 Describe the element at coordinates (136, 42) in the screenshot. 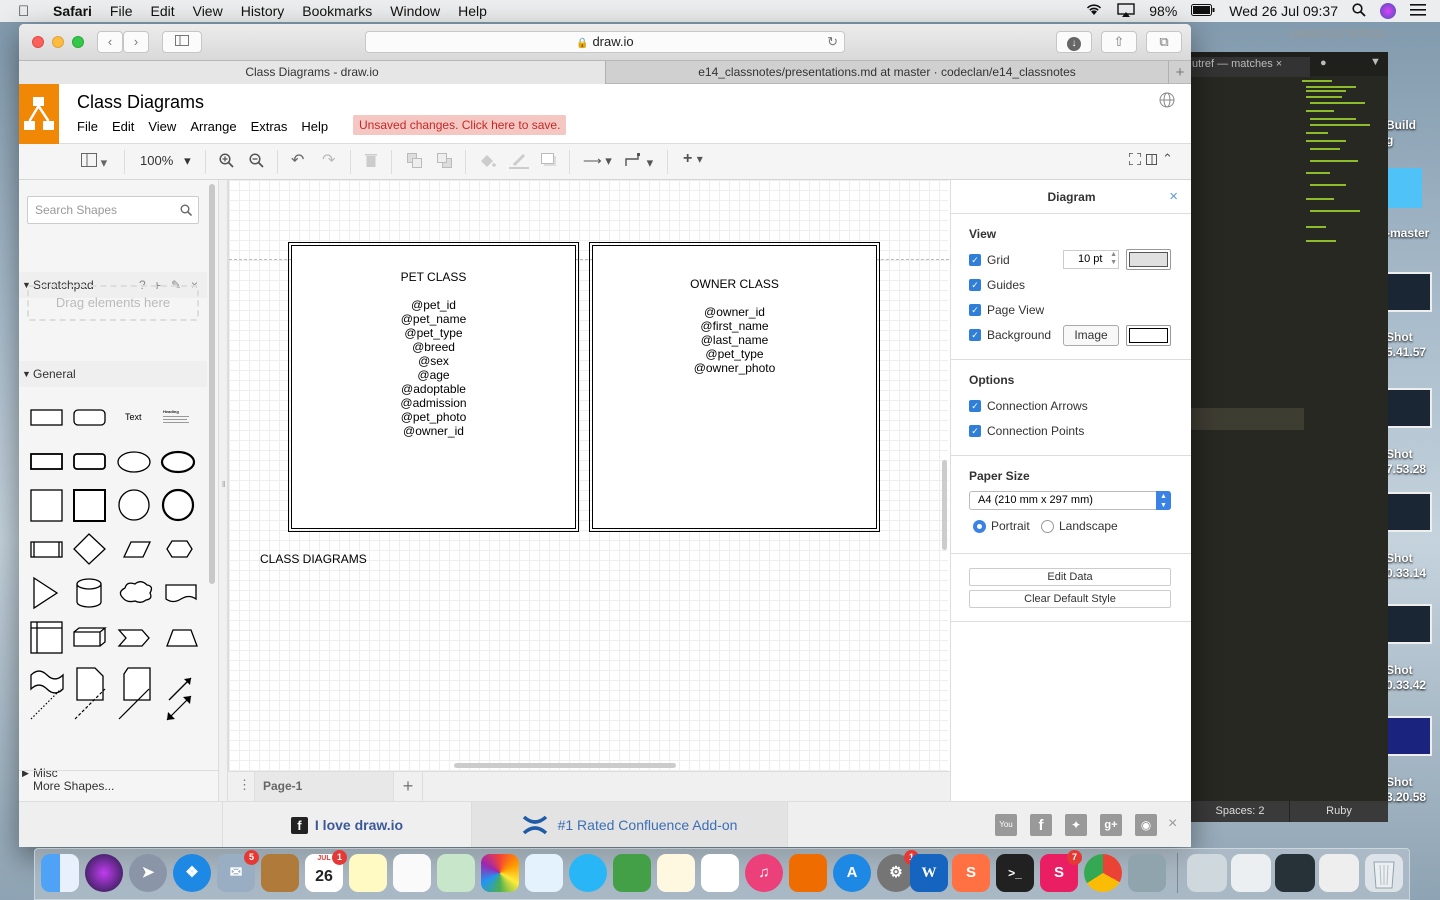

I see `forward-button: ›` at that location.